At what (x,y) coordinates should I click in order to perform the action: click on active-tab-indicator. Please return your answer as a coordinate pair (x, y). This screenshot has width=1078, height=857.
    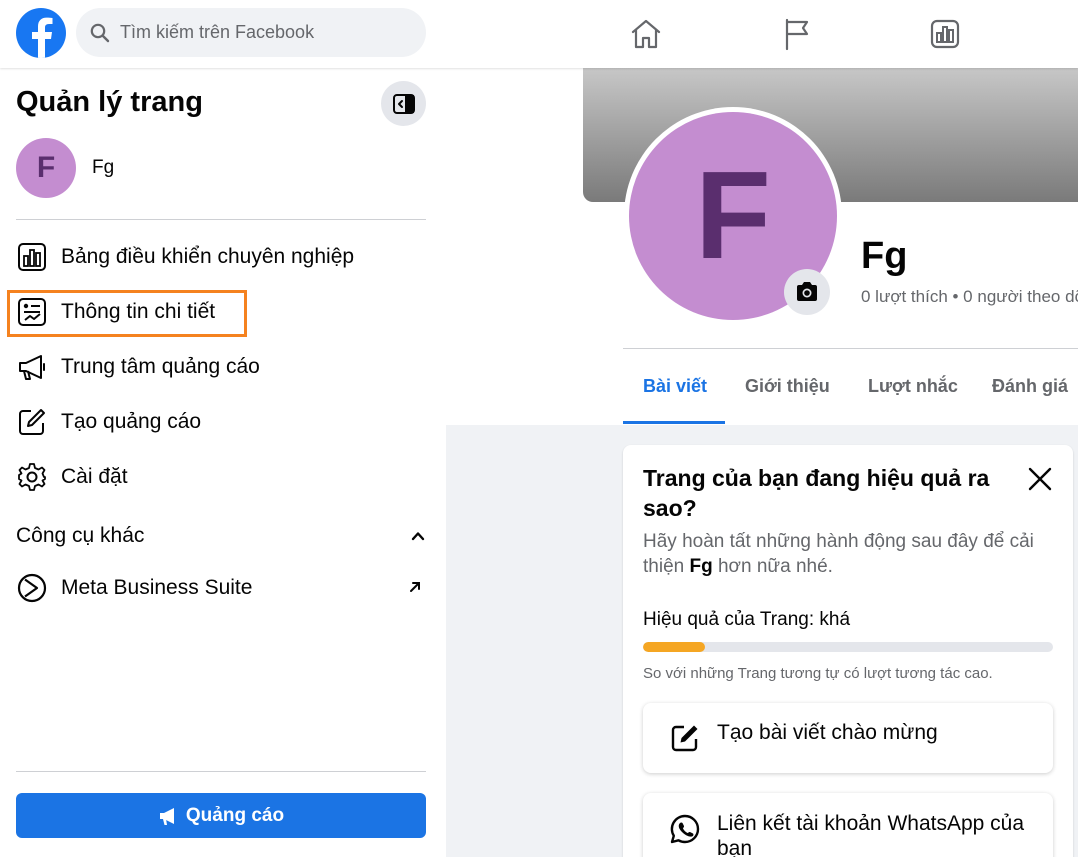
    Looking at the image, I should click on (674, 422).